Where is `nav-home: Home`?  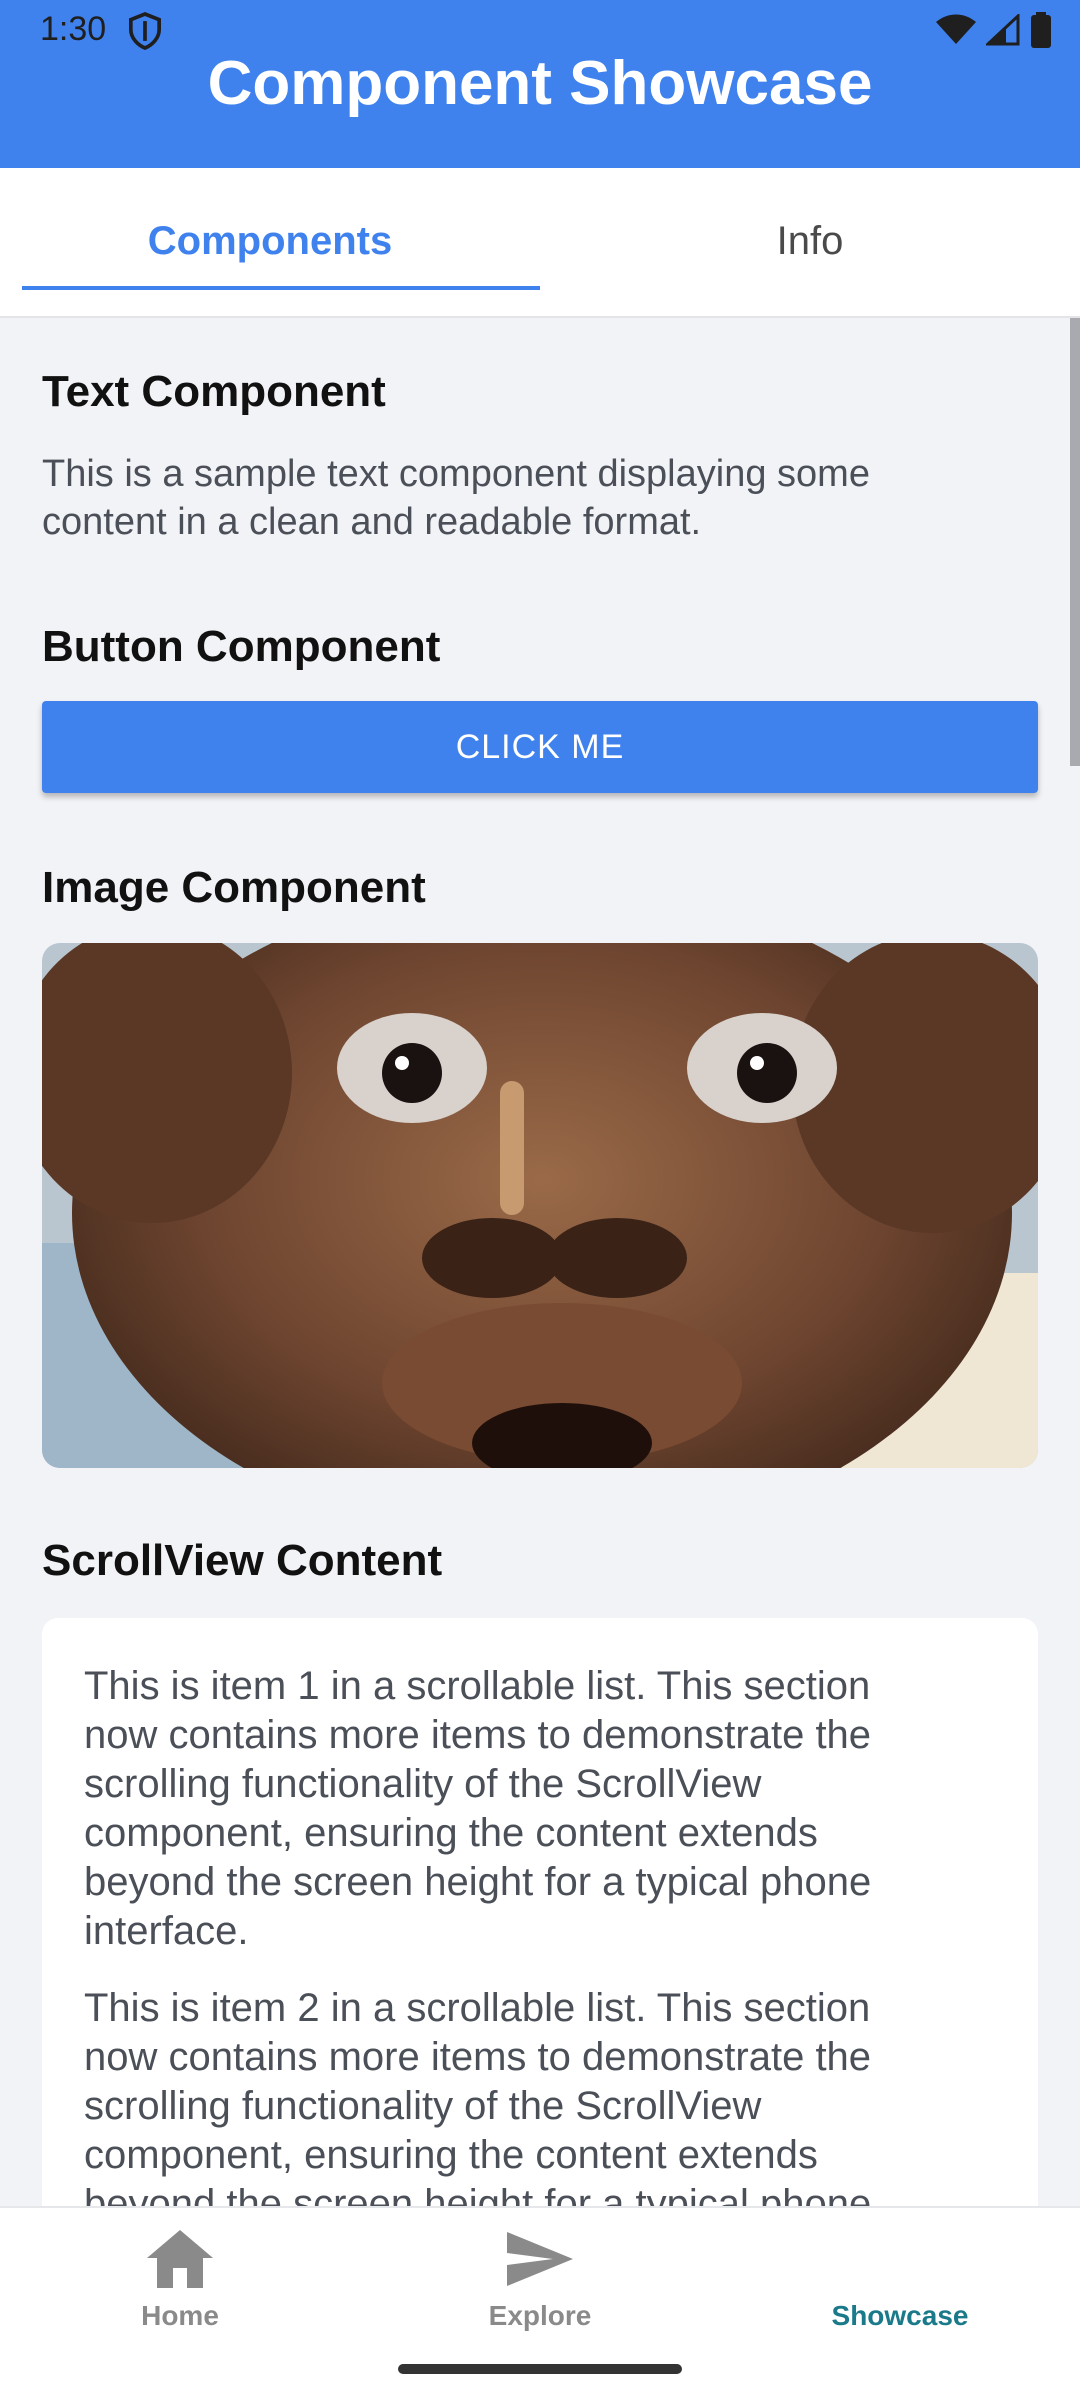
nav-home: Home is located at coordinates (180, 2278).